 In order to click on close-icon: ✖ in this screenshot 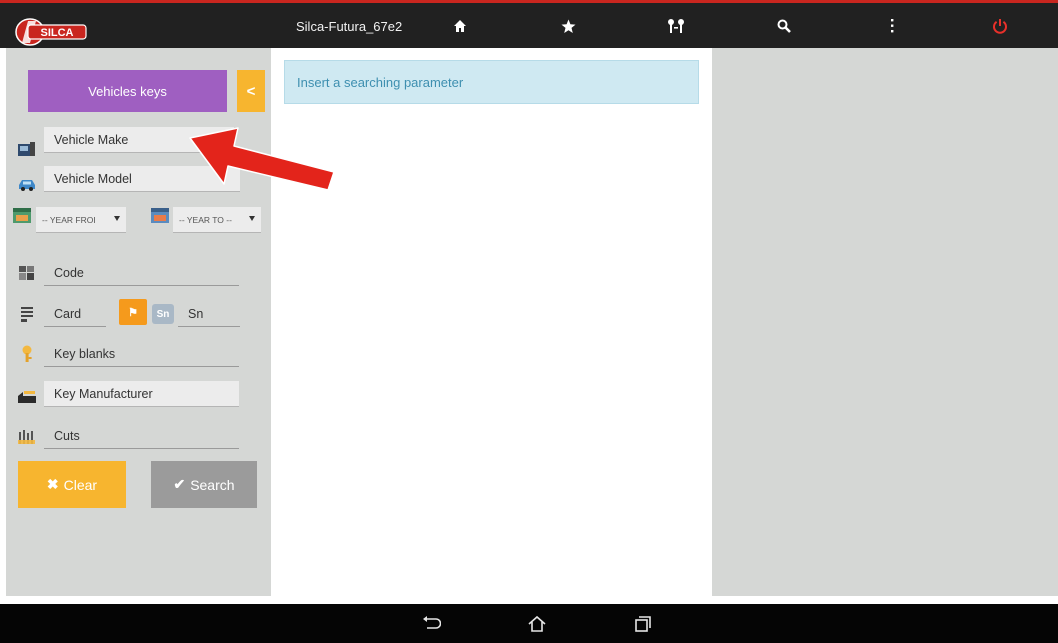, I will do `click(52, 484)`.